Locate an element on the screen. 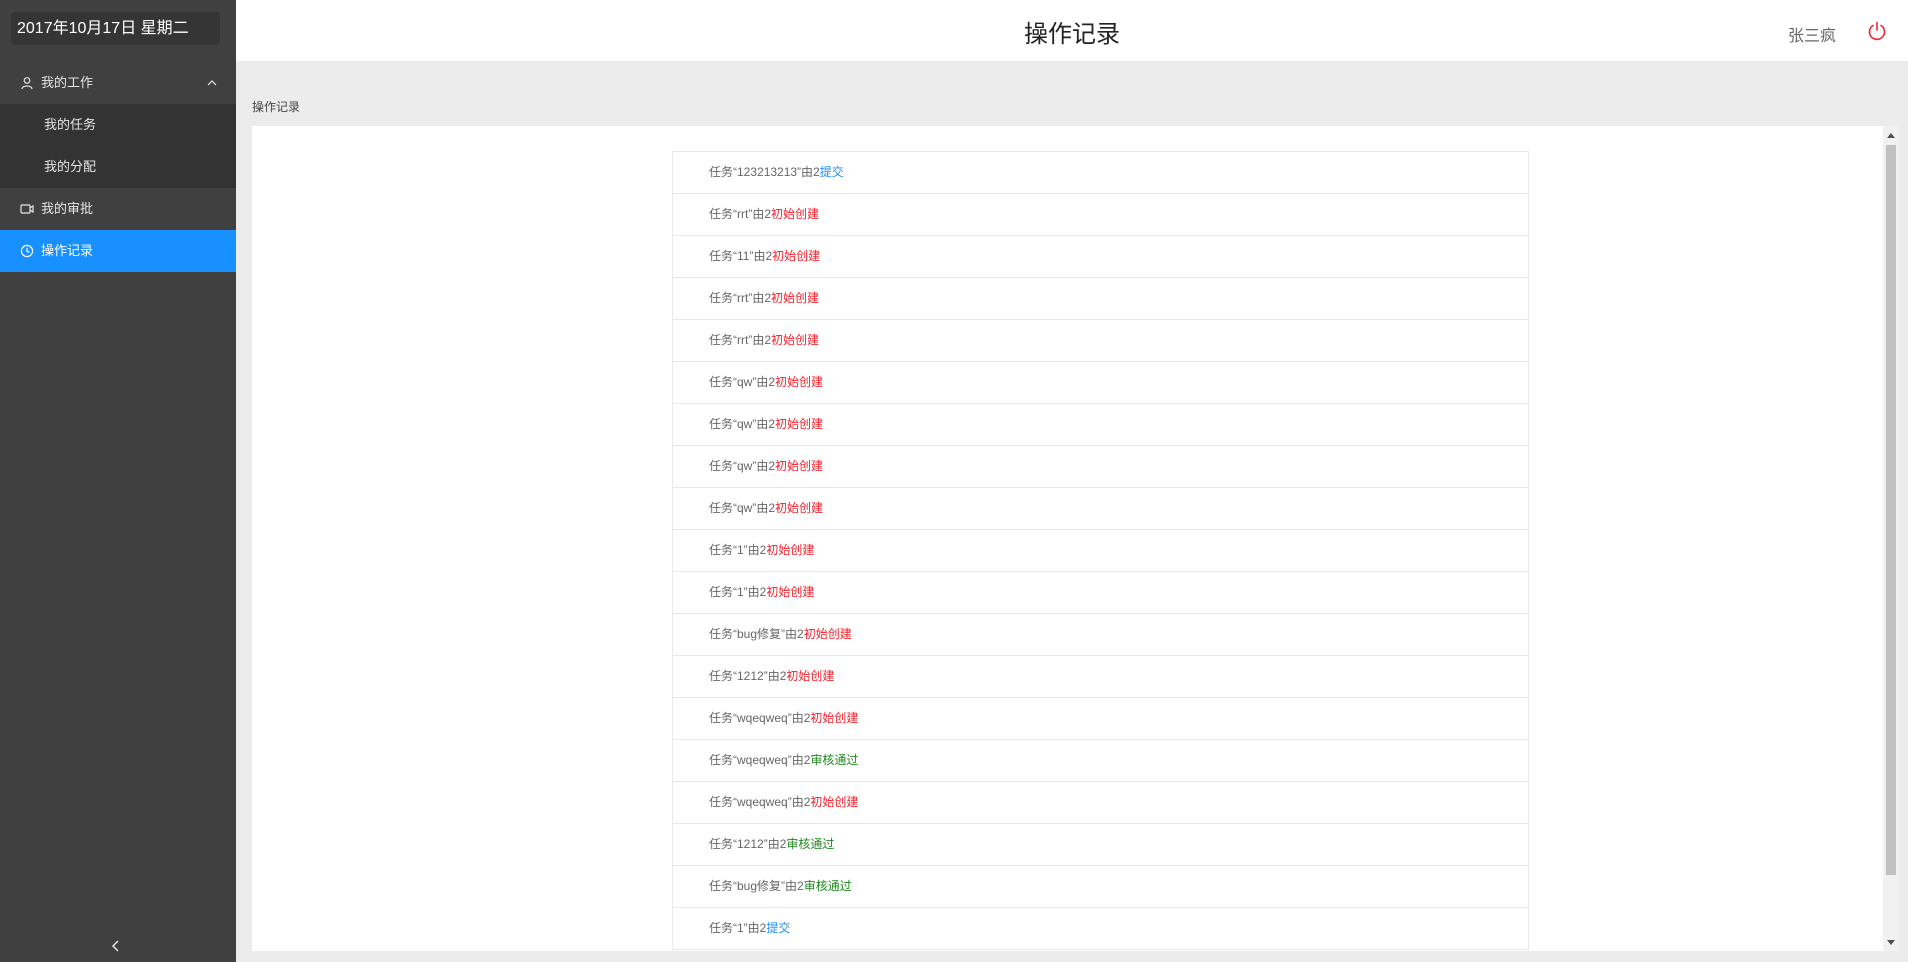 The image size is (1908, 962). sidebar-item-label: 我的审批 is located at coordinates (67, 208).